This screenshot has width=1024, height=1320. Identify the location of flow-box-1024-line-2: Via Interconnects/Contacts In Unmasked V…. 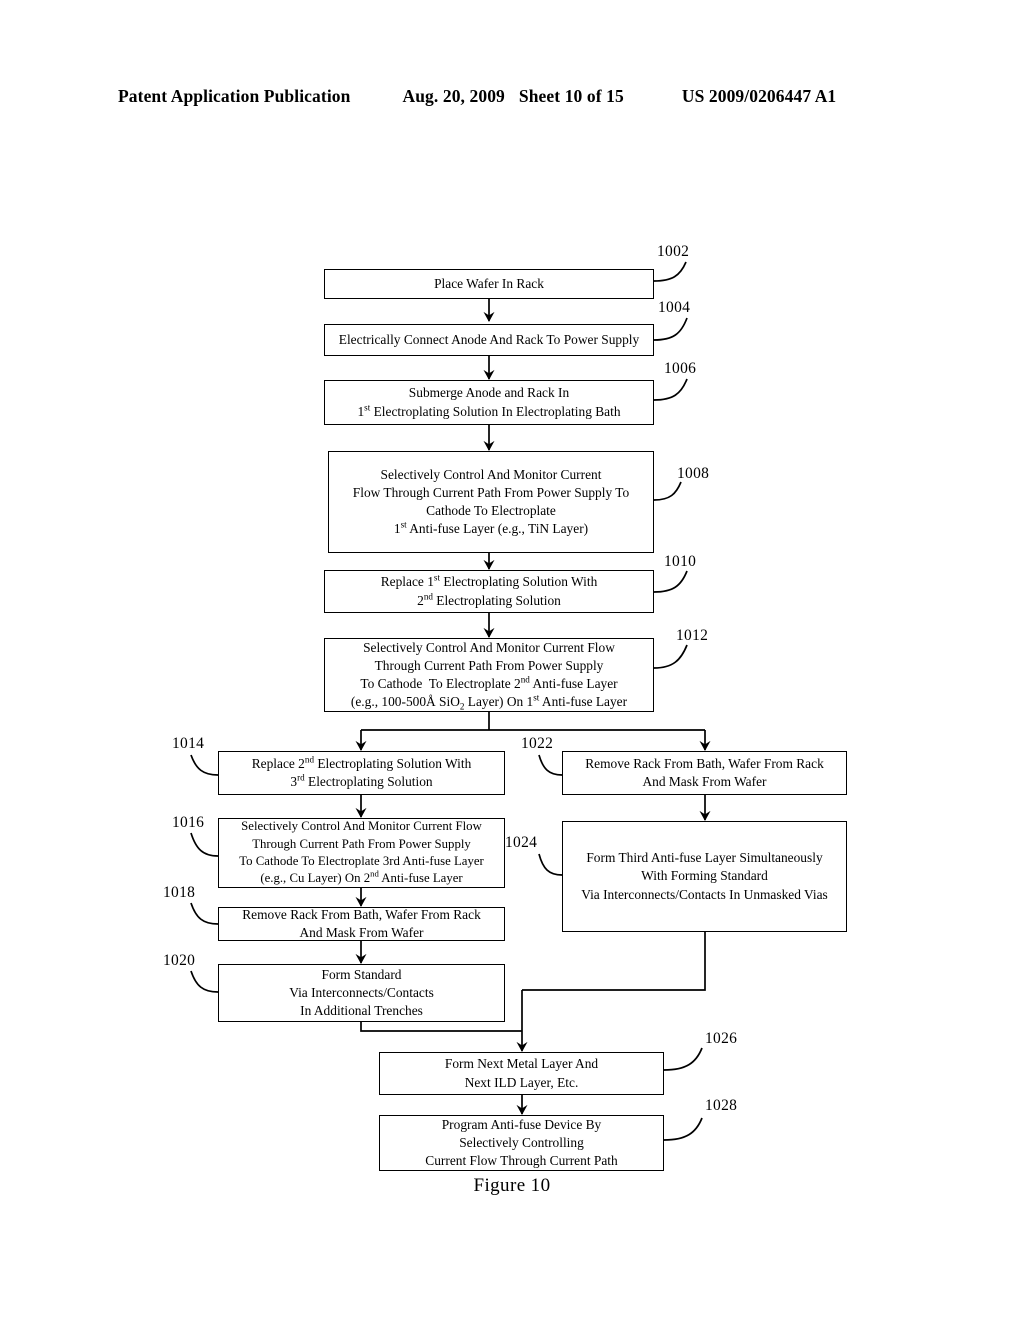
(704, 894).